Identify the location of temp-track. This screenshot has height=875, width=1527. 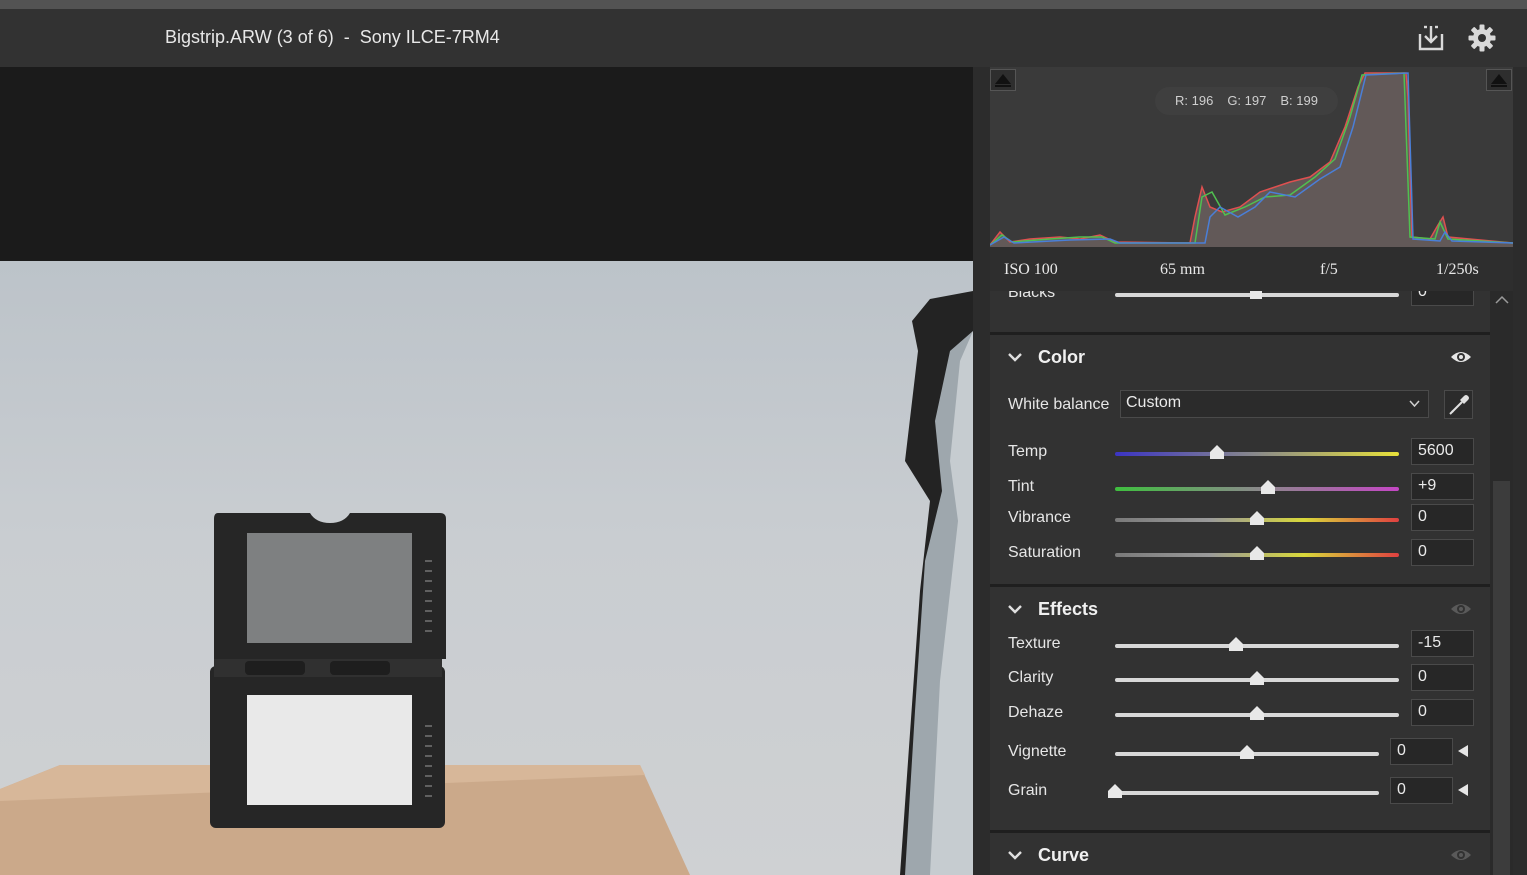
(1257, 454).